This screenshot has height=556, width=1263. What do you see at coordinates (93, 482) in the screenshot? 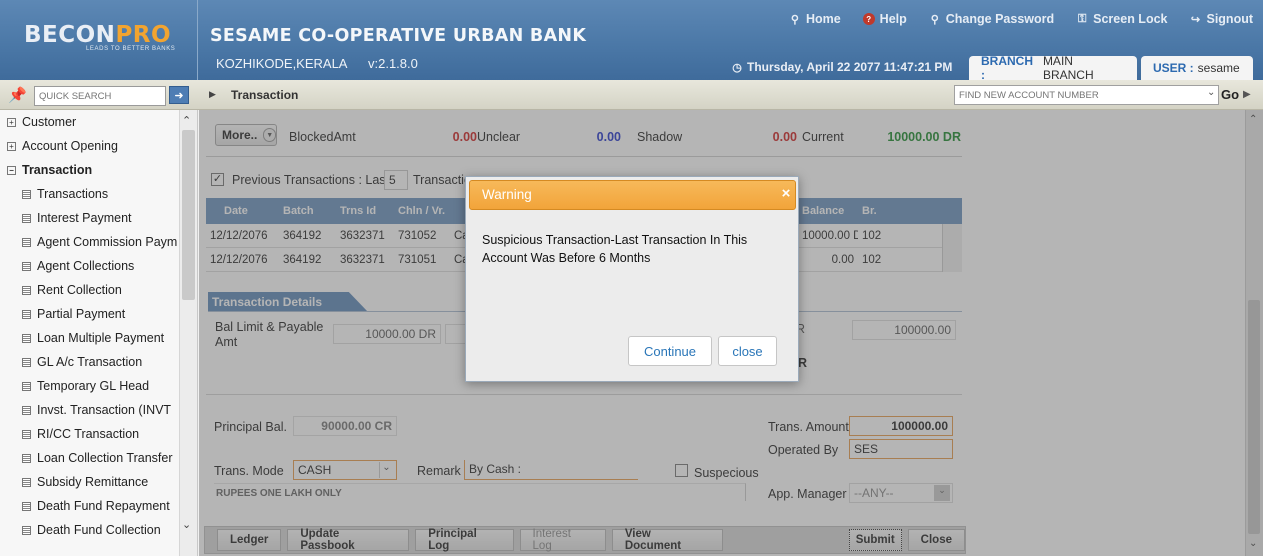
I see `sidebar-item-label: Subsidy Remittance` at bounding box center [93, 482].